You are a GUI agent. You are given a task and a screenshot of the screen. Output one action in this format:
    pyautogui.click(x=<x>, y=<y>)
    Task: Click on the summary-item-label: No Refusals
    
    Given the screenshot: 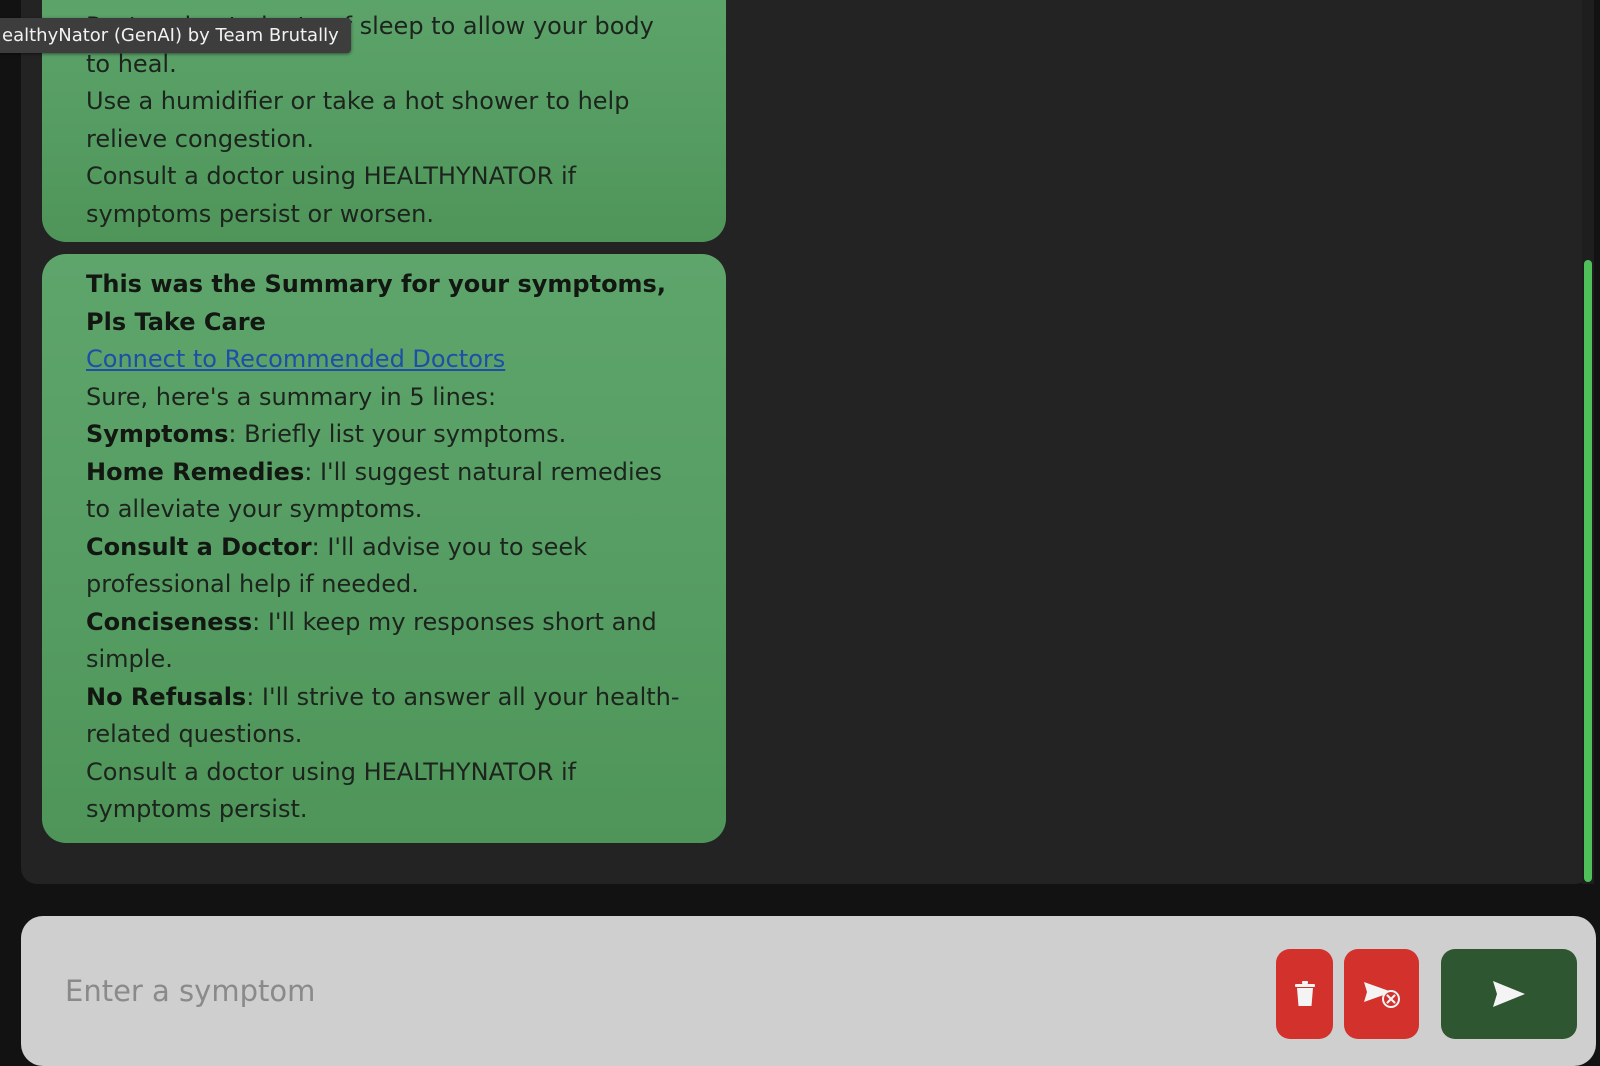 What is the action you would take?
    pyautogui.click(x=166, y=696)
    